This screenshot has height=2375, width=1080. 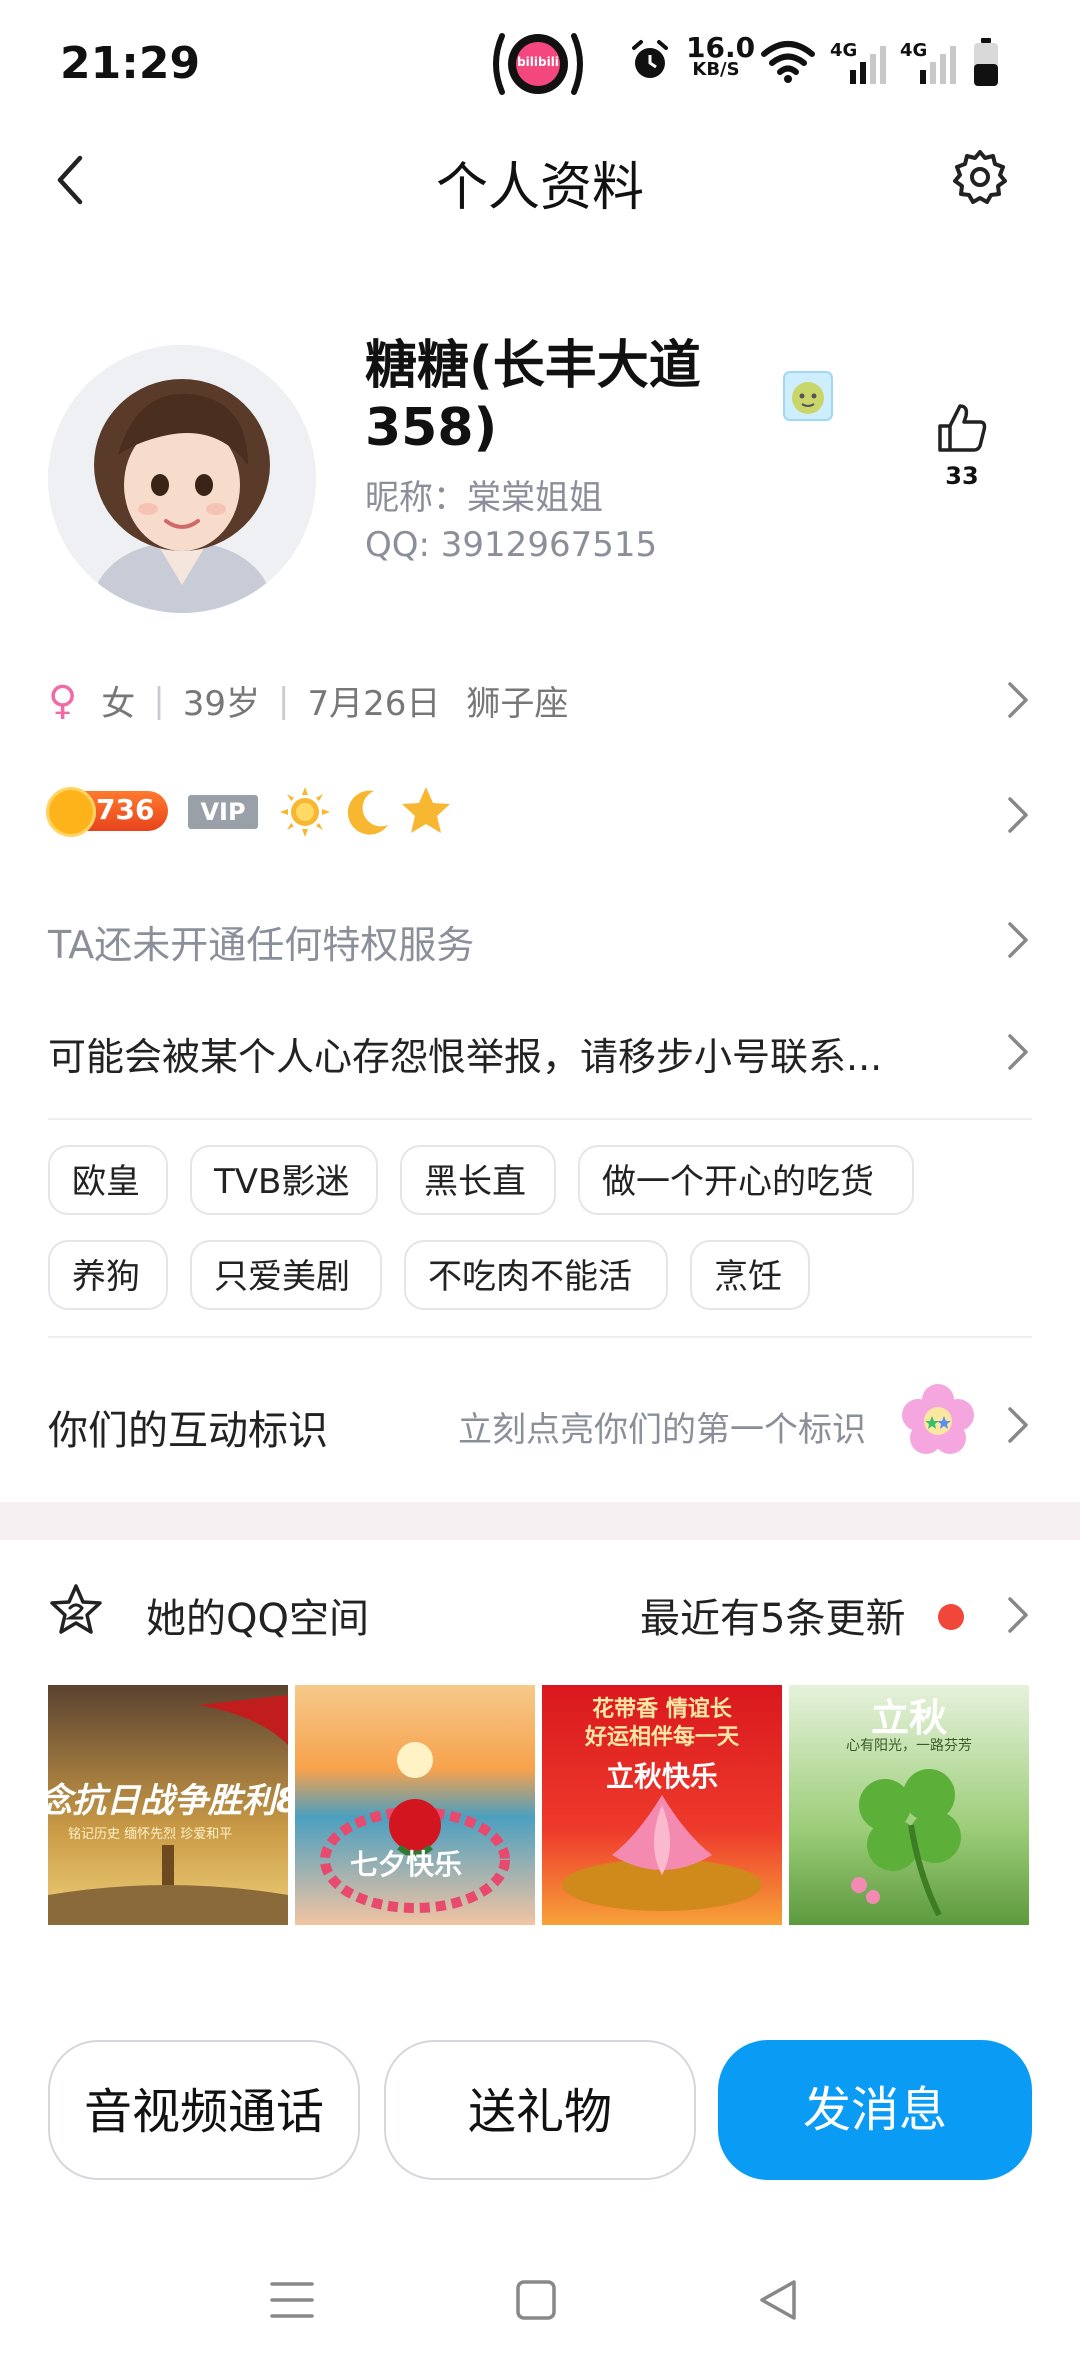 What do you see at coordinates (182, 479) in the screenshot?
I see `avatar` at bounding box center [182, 479].